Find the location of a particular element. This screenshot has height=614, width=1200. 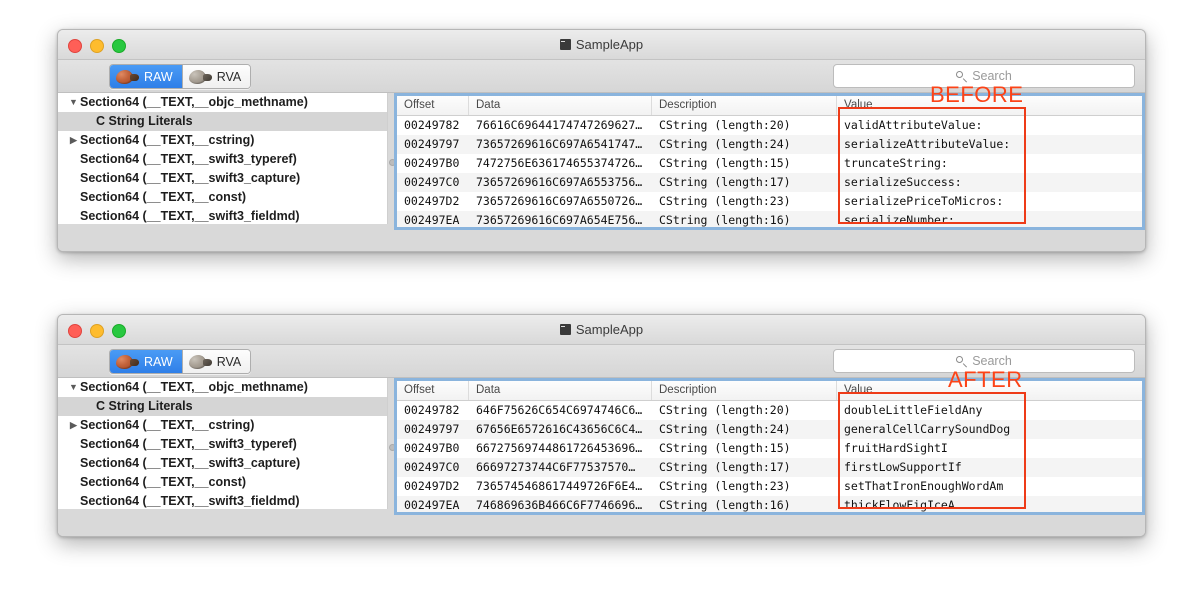

search-icon is located at coordinates (961, 361).